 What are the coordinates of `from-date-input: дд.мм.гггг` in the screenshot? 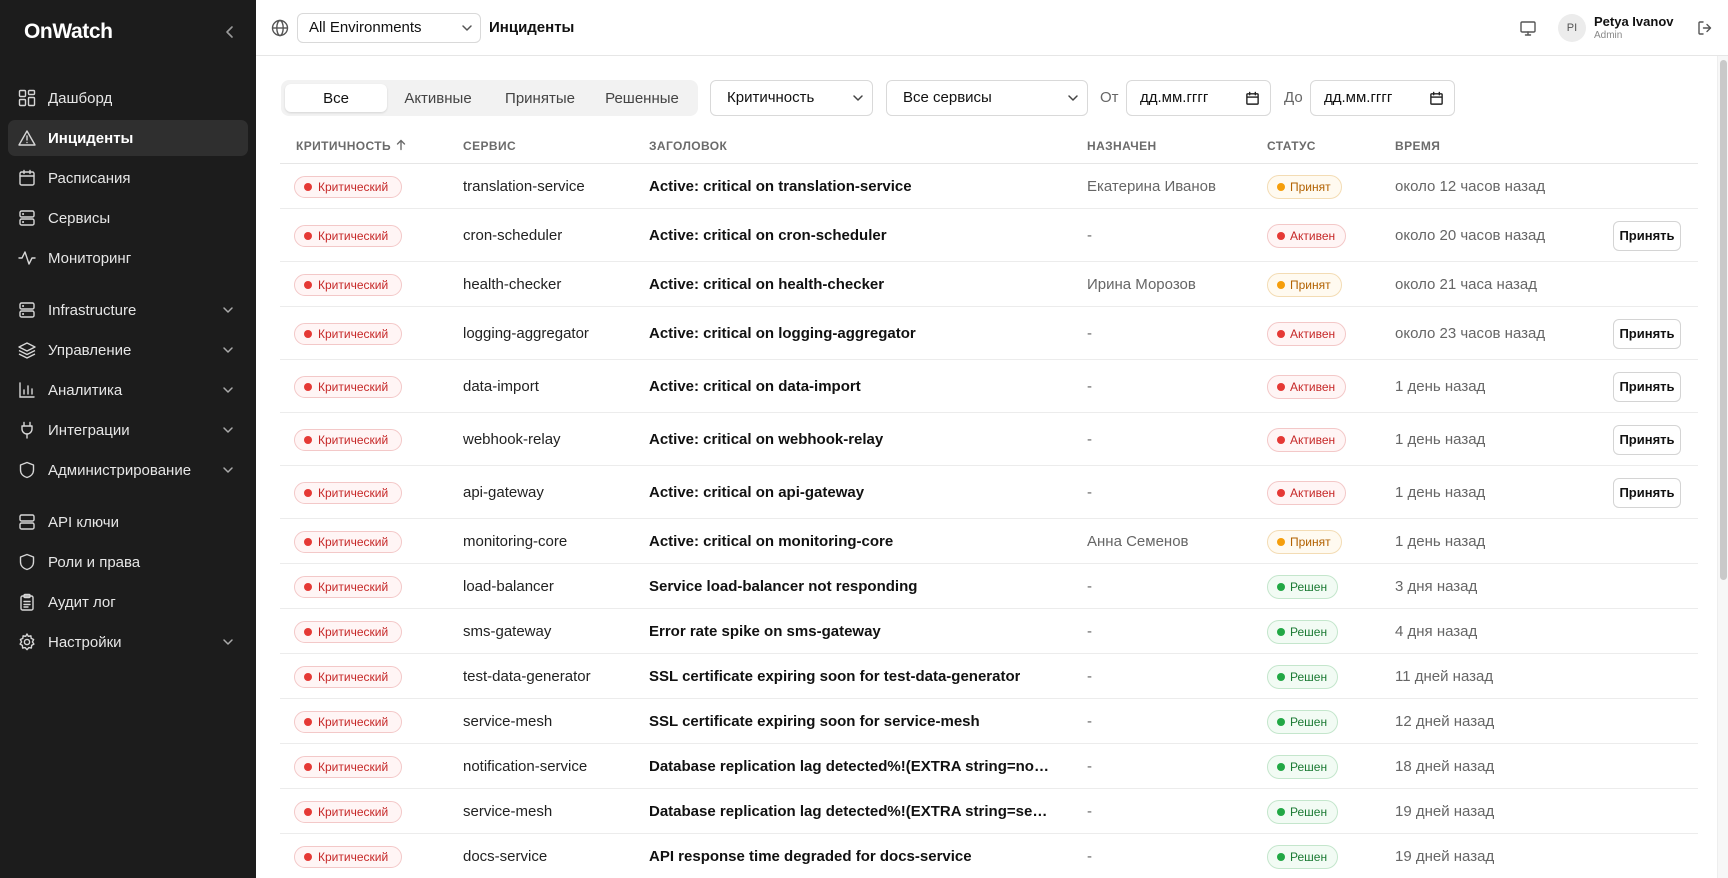 It's located at (1198, 98).